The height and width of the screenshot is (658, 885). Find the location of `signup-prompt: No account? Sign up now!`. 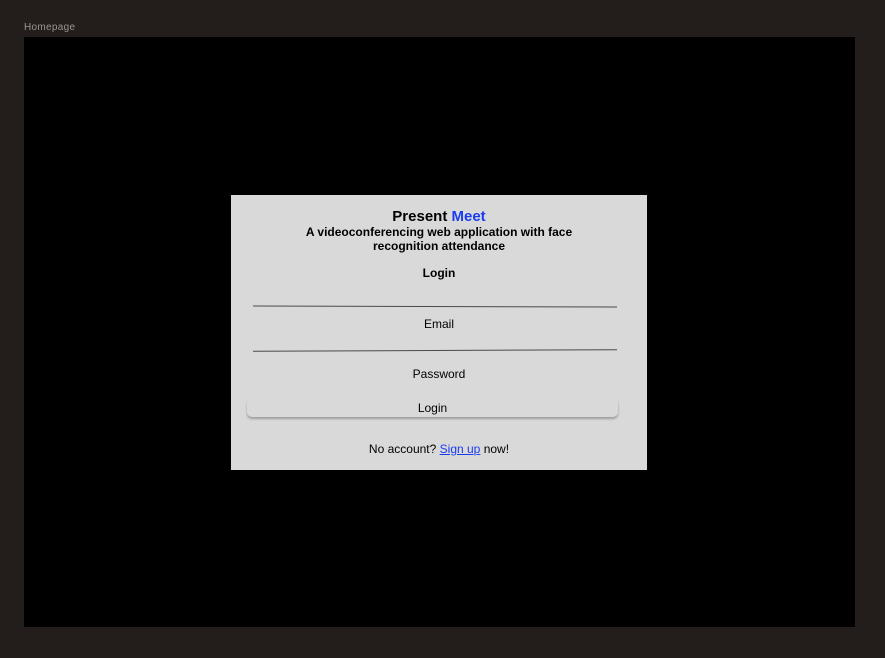

signup-prompt: No account? Sign up now! is located at coordinates (439, 449).